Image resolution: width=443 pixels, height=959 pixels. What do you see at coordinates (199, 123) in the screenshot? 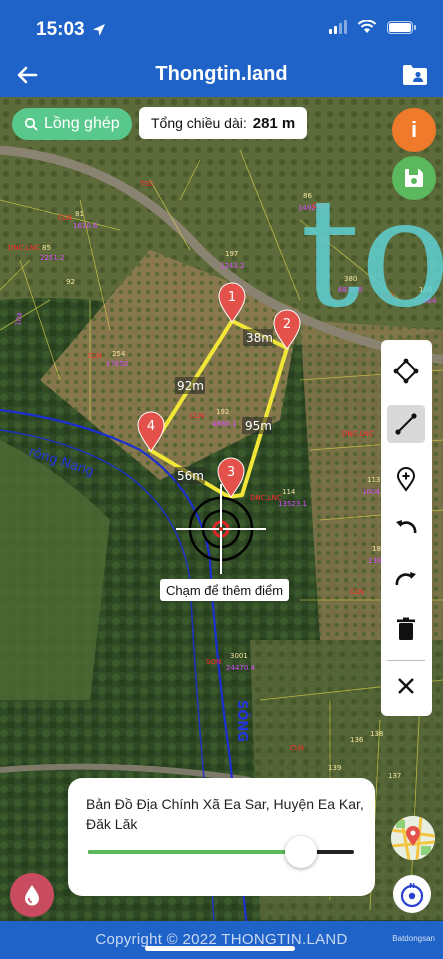
I see `total-length-label: Tổng chiều dài:` at bounding box center [199, 123].